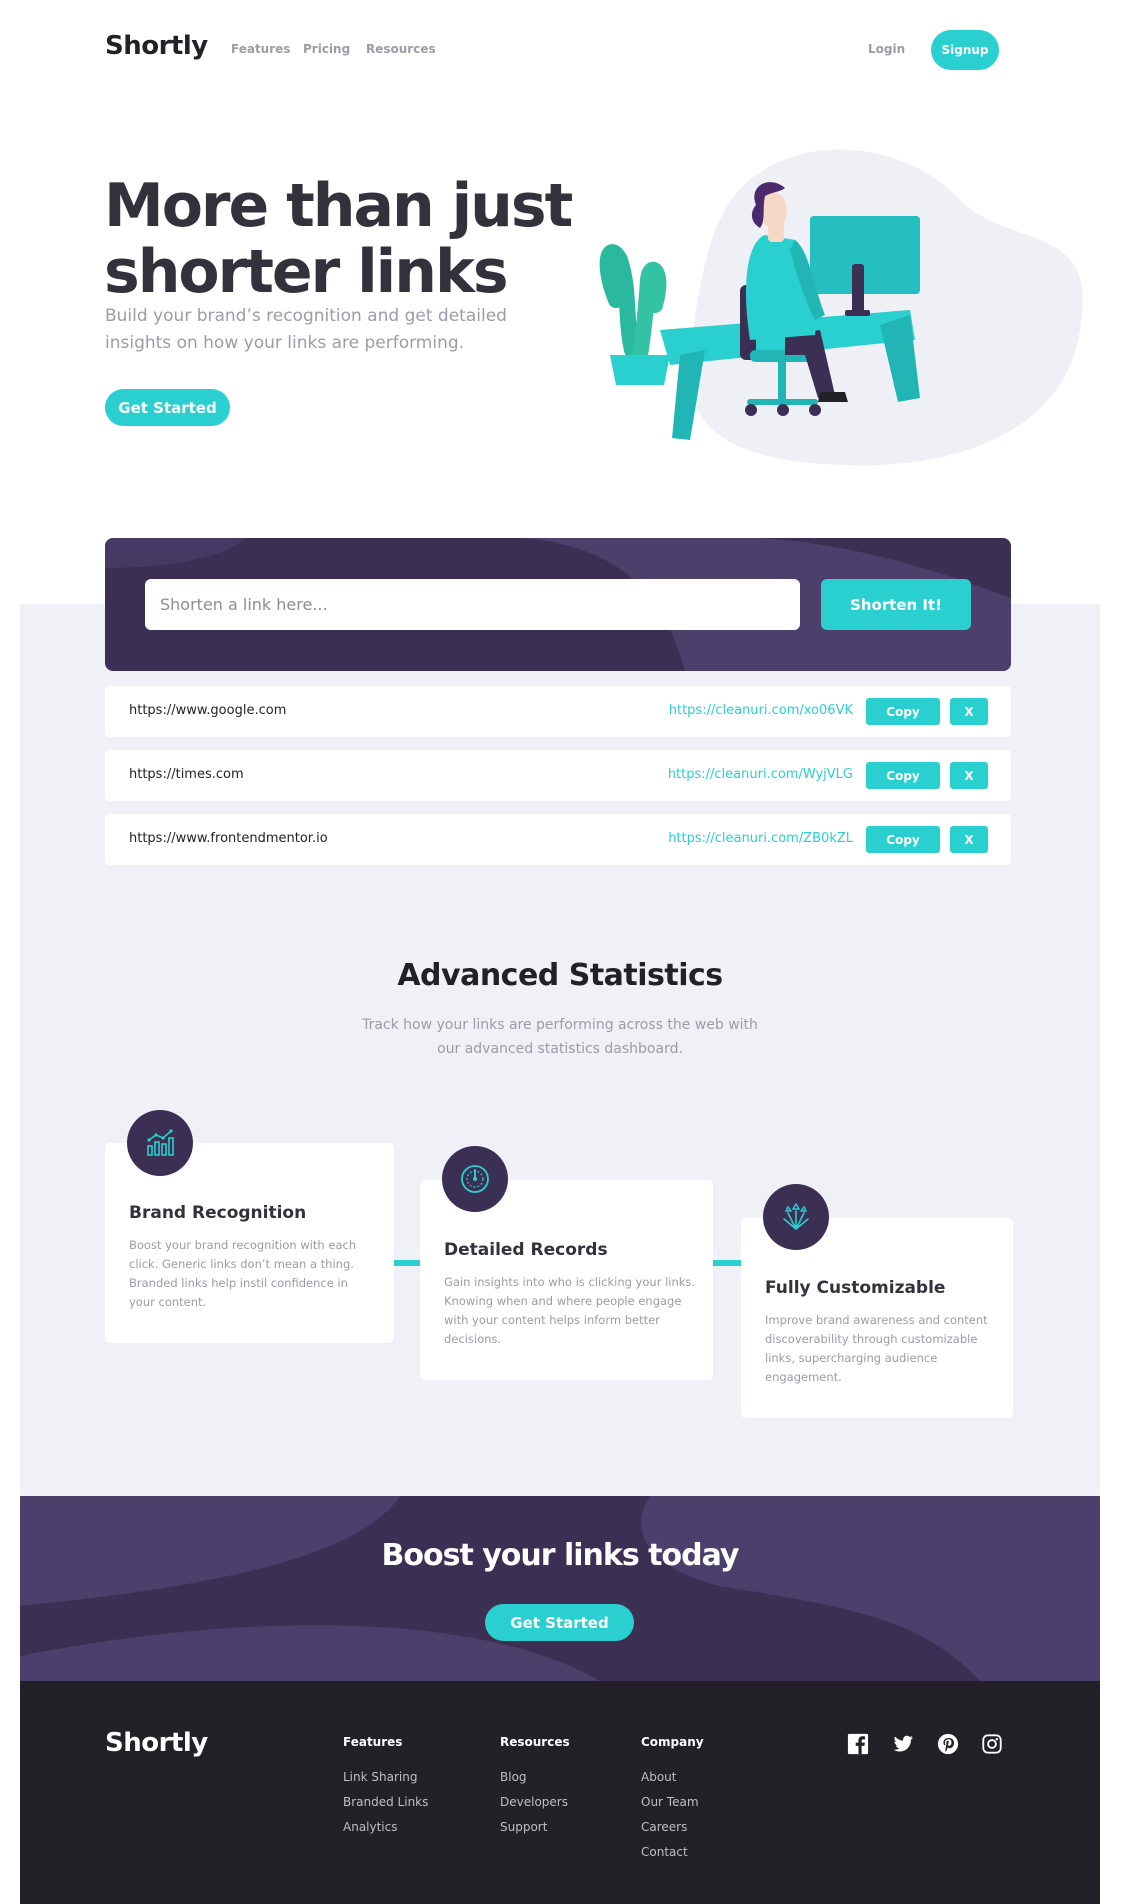 The width and height of the screenshot is (1123, 1904). I want to click on instagram-icon, so click(992, 1744).